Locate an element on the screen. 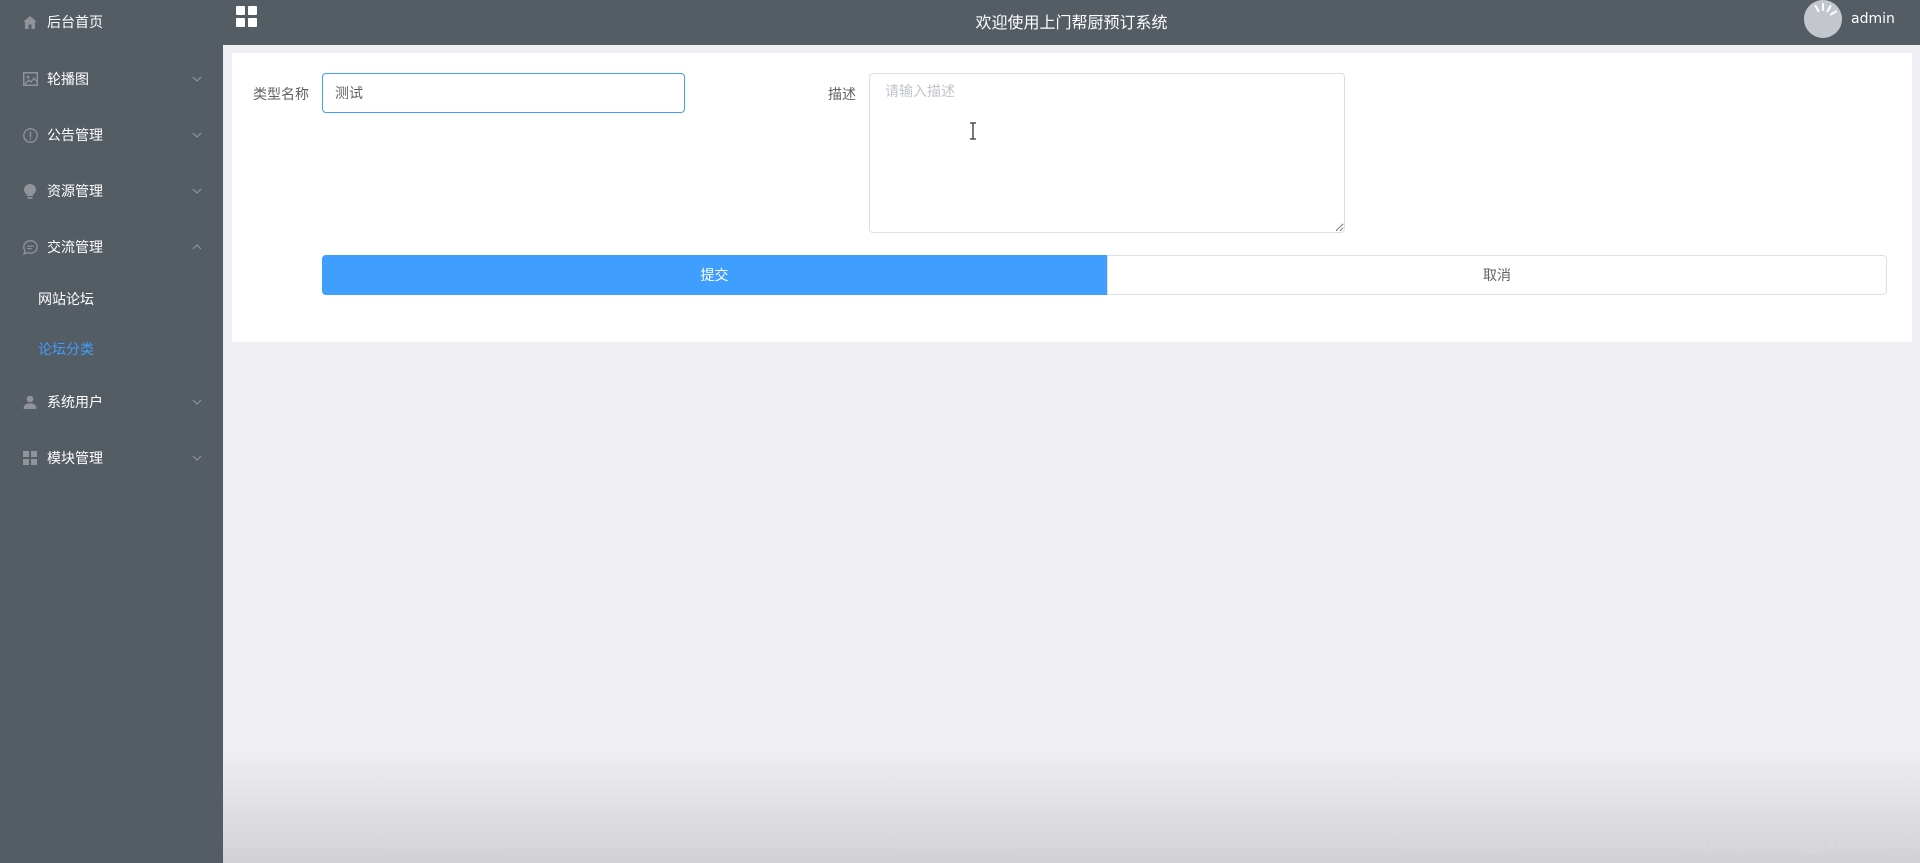 This screenshot has width=1920, height=863. info-icon is located at coordinates (30, 135).